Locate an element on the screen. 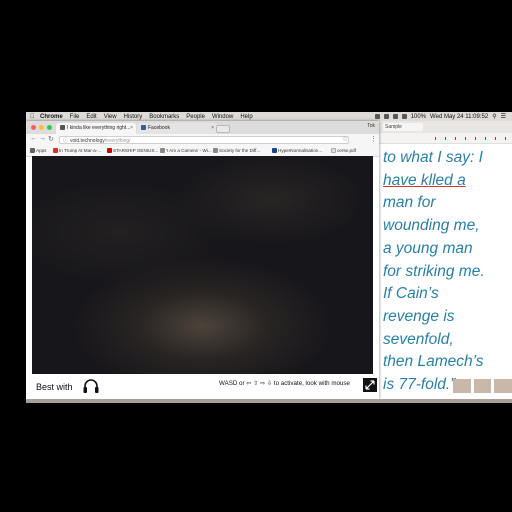 Image resolution: width=512 pixels, height=512 pixels. desktop-dock-strip is located at coordinates (269, 401).